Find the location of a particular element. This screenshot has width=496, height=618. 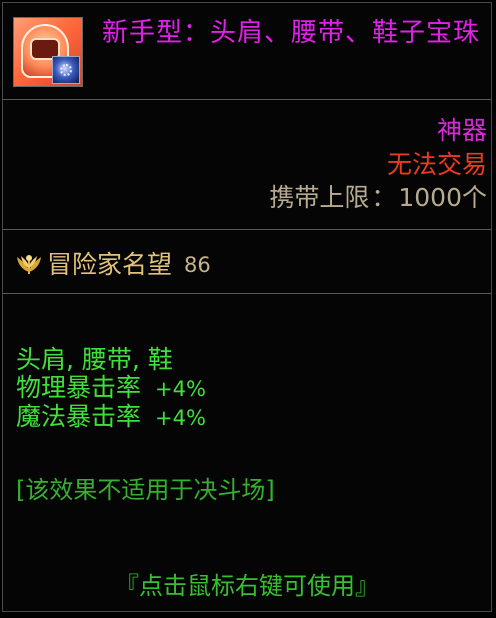

effects-block: 头肩, 腰带, 鞋 物理暴击率 +4% 魔法暴击率 +4% is located at coordinates (111, 389).